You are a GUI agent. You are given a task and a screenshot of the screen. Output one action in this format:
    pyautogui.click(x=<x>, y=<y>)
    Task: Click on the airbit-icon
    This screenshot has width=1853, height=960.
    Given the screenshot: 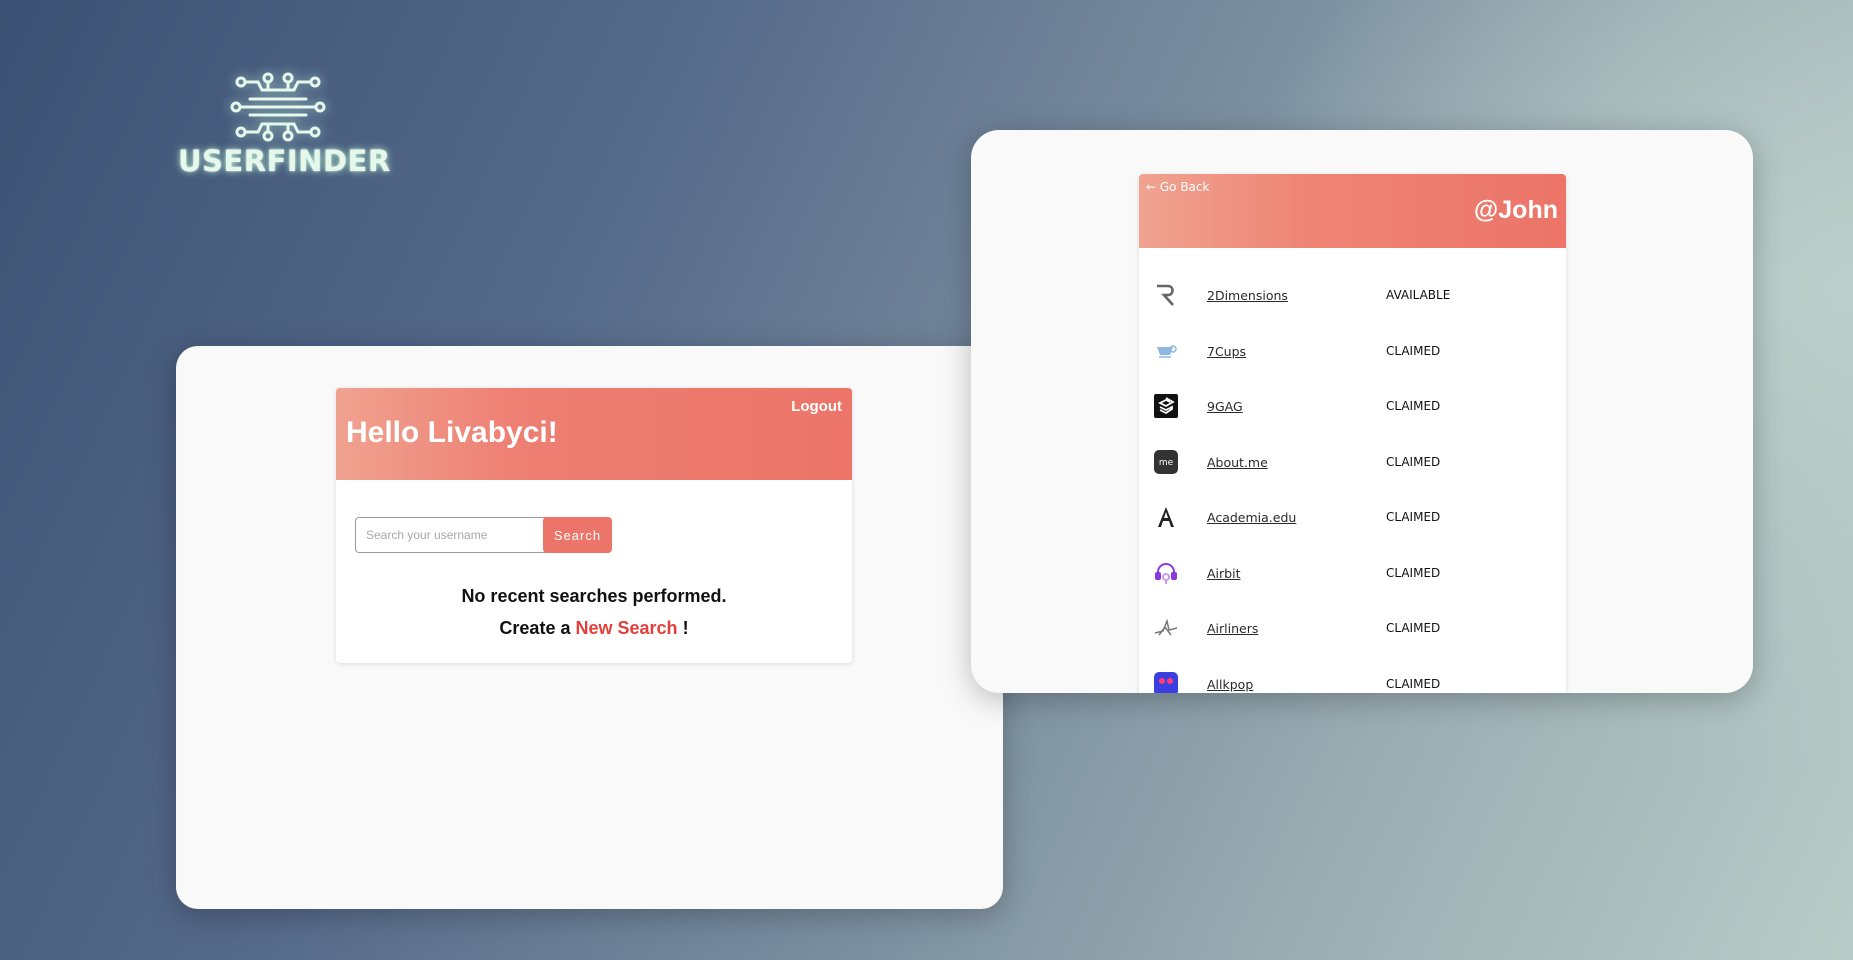 What is the action you would take?
    pyautogui.click(x=1166, y=573)
    